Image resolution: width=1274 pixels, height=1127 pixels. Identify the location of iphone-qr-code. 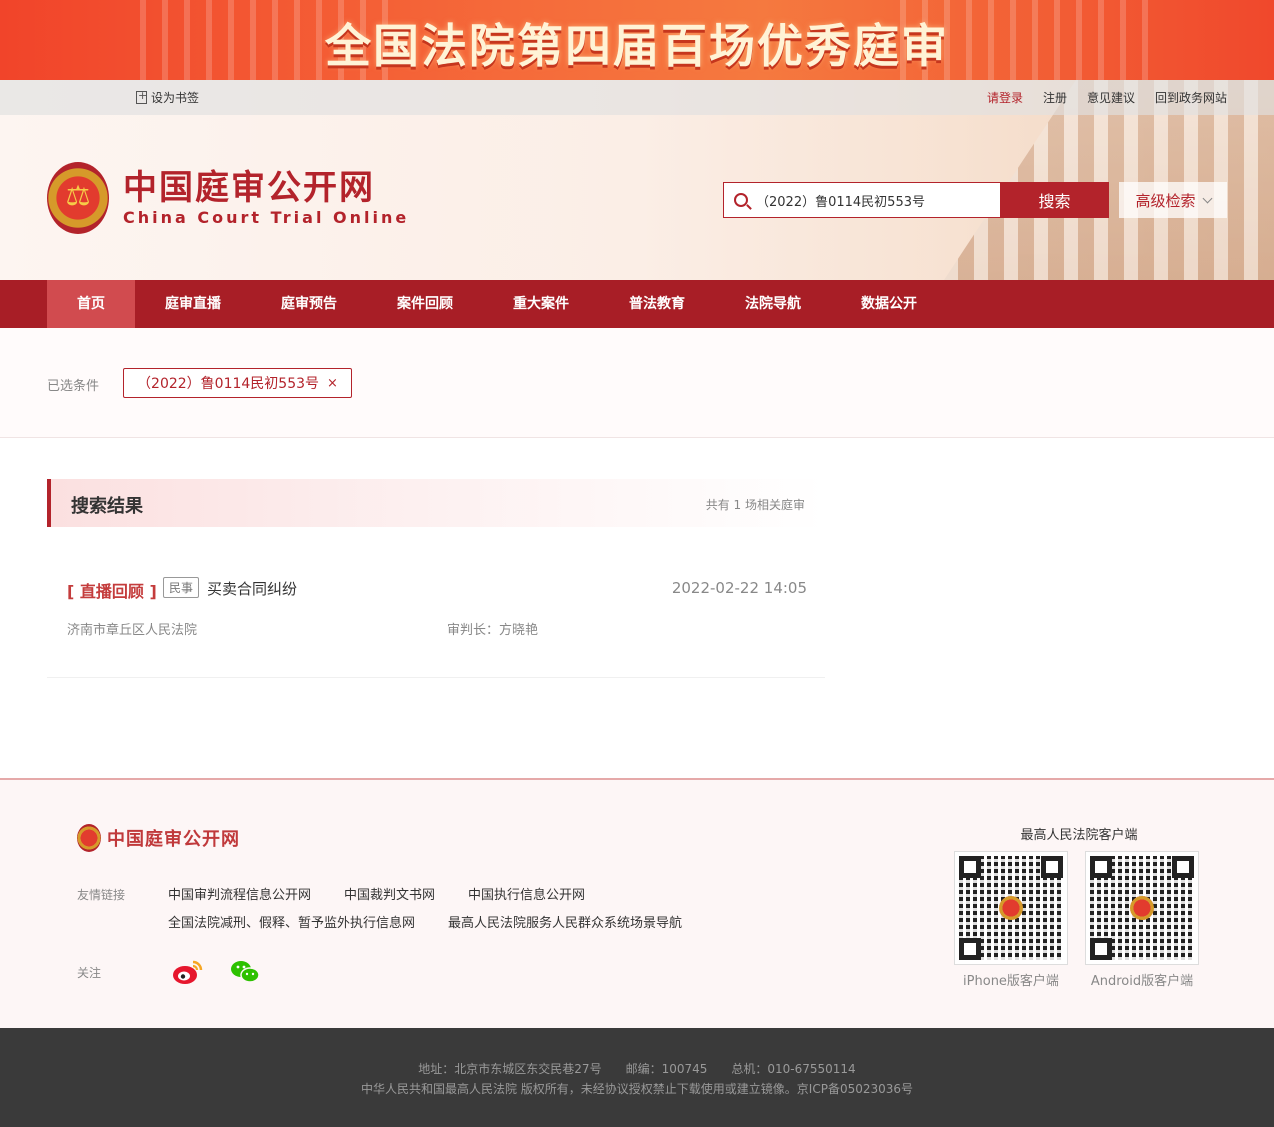
(1011, 908).